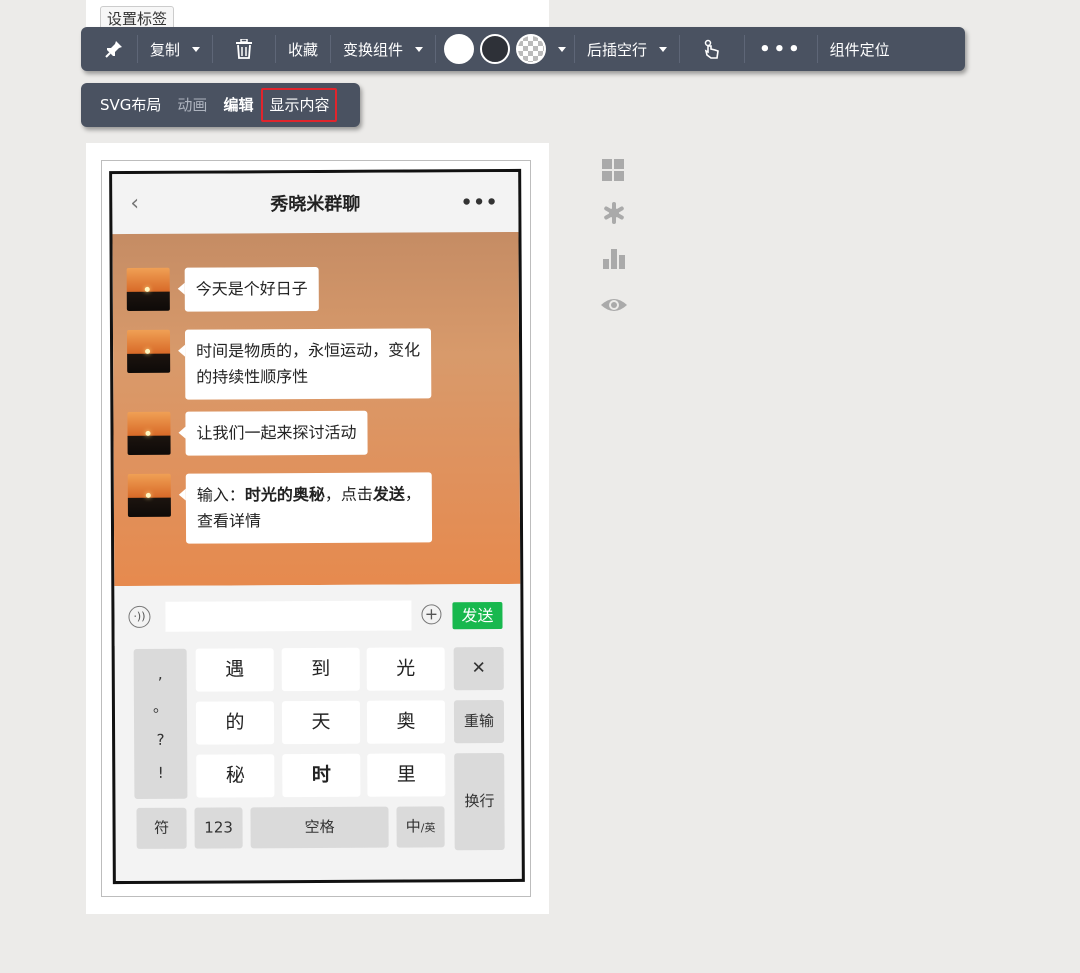  I want to click on bar-chart-icon, so click(614, 259).